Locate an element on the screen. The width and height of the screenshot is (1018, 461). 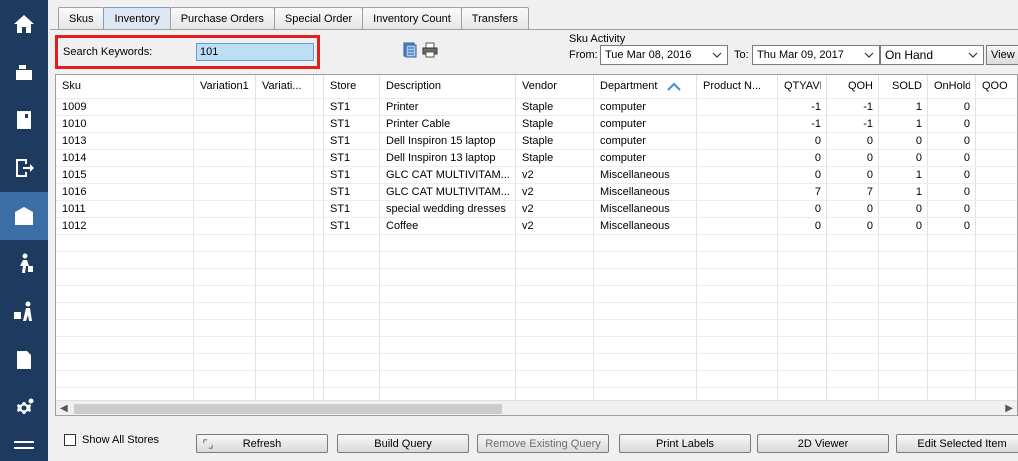
column-header: Vendor is located at coordinates (555, 86).